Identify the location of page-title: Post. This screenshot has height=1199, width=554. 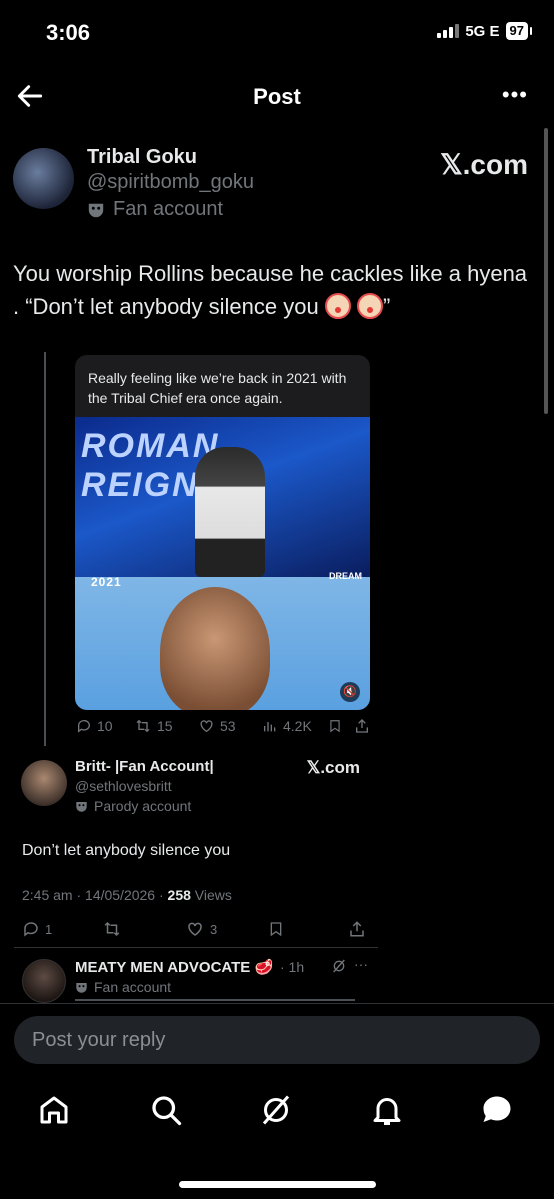
(277, 96).